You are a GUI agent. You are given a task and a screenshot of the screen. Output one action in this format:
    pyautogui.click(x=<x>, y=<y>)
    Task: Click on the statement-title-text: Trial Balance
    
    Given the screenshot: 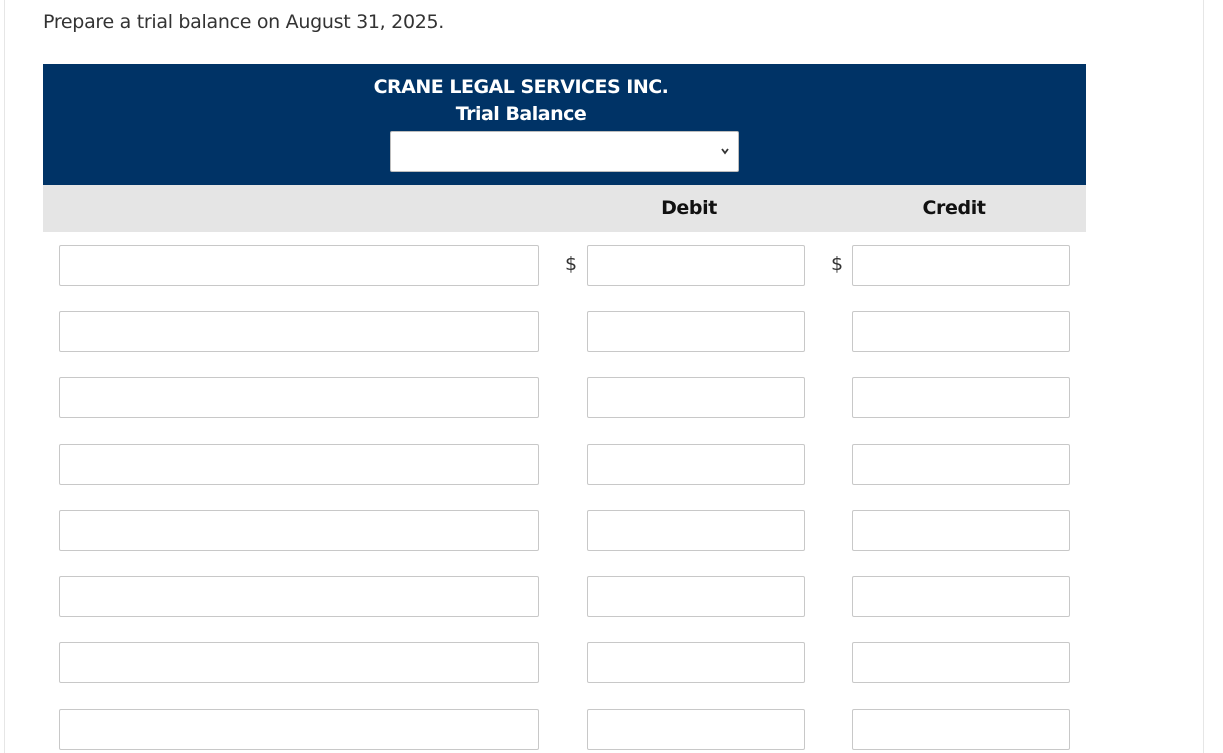 What is the action you would take?
    pyautogui.click(x=521, y=114)
    